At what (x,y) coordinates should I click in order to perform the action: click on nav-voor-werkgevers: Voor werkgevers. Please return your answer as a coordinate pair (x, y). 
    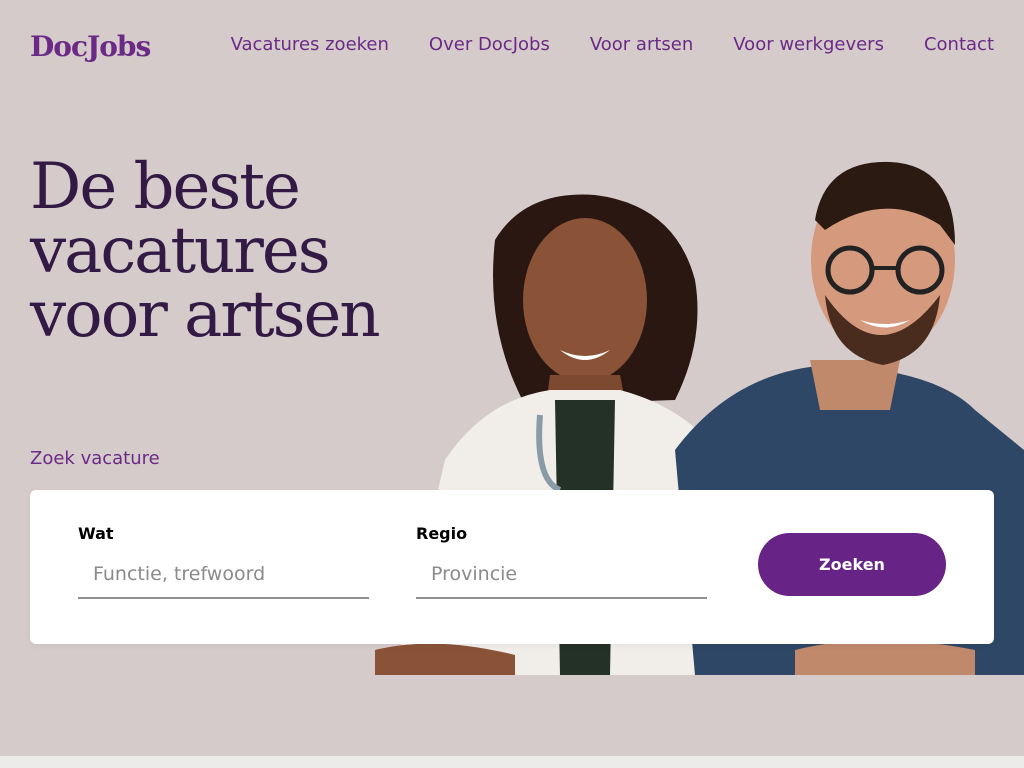
    Looking at the image, I should click on (808, 45).